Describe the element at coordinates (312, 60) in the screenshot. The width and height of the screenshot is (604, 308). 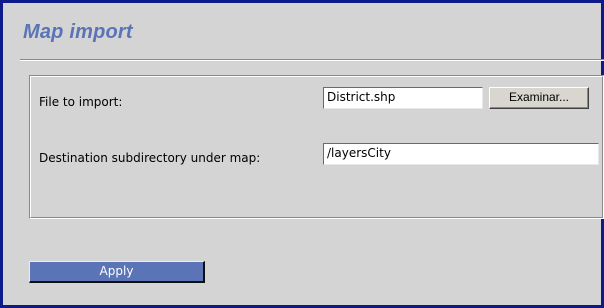
I see `title-divider` at that location.